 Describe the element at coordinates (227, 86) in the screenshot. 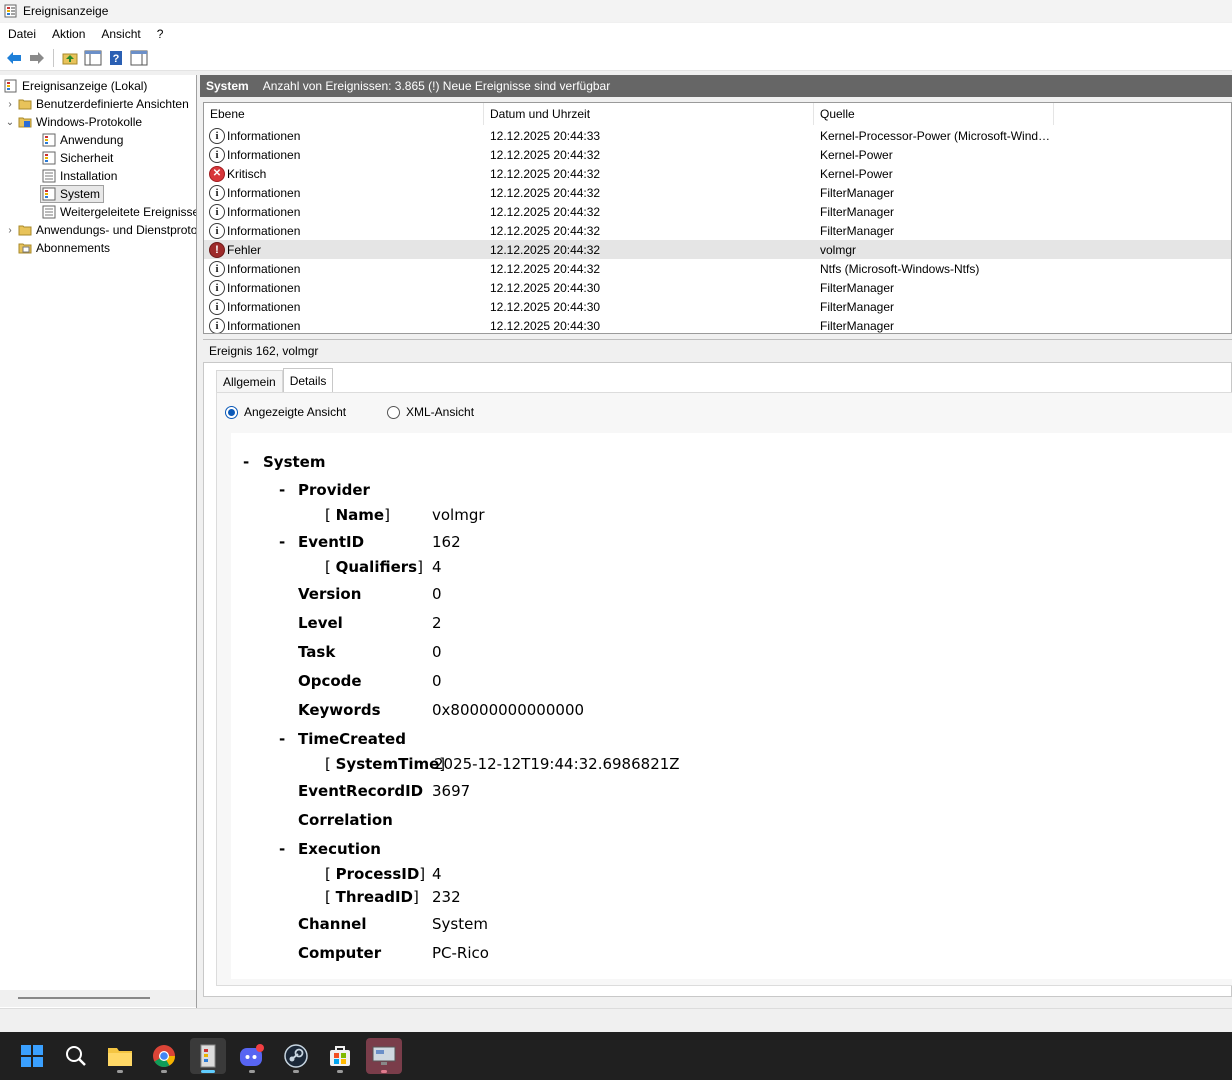

I see `log-name: System` at that location.